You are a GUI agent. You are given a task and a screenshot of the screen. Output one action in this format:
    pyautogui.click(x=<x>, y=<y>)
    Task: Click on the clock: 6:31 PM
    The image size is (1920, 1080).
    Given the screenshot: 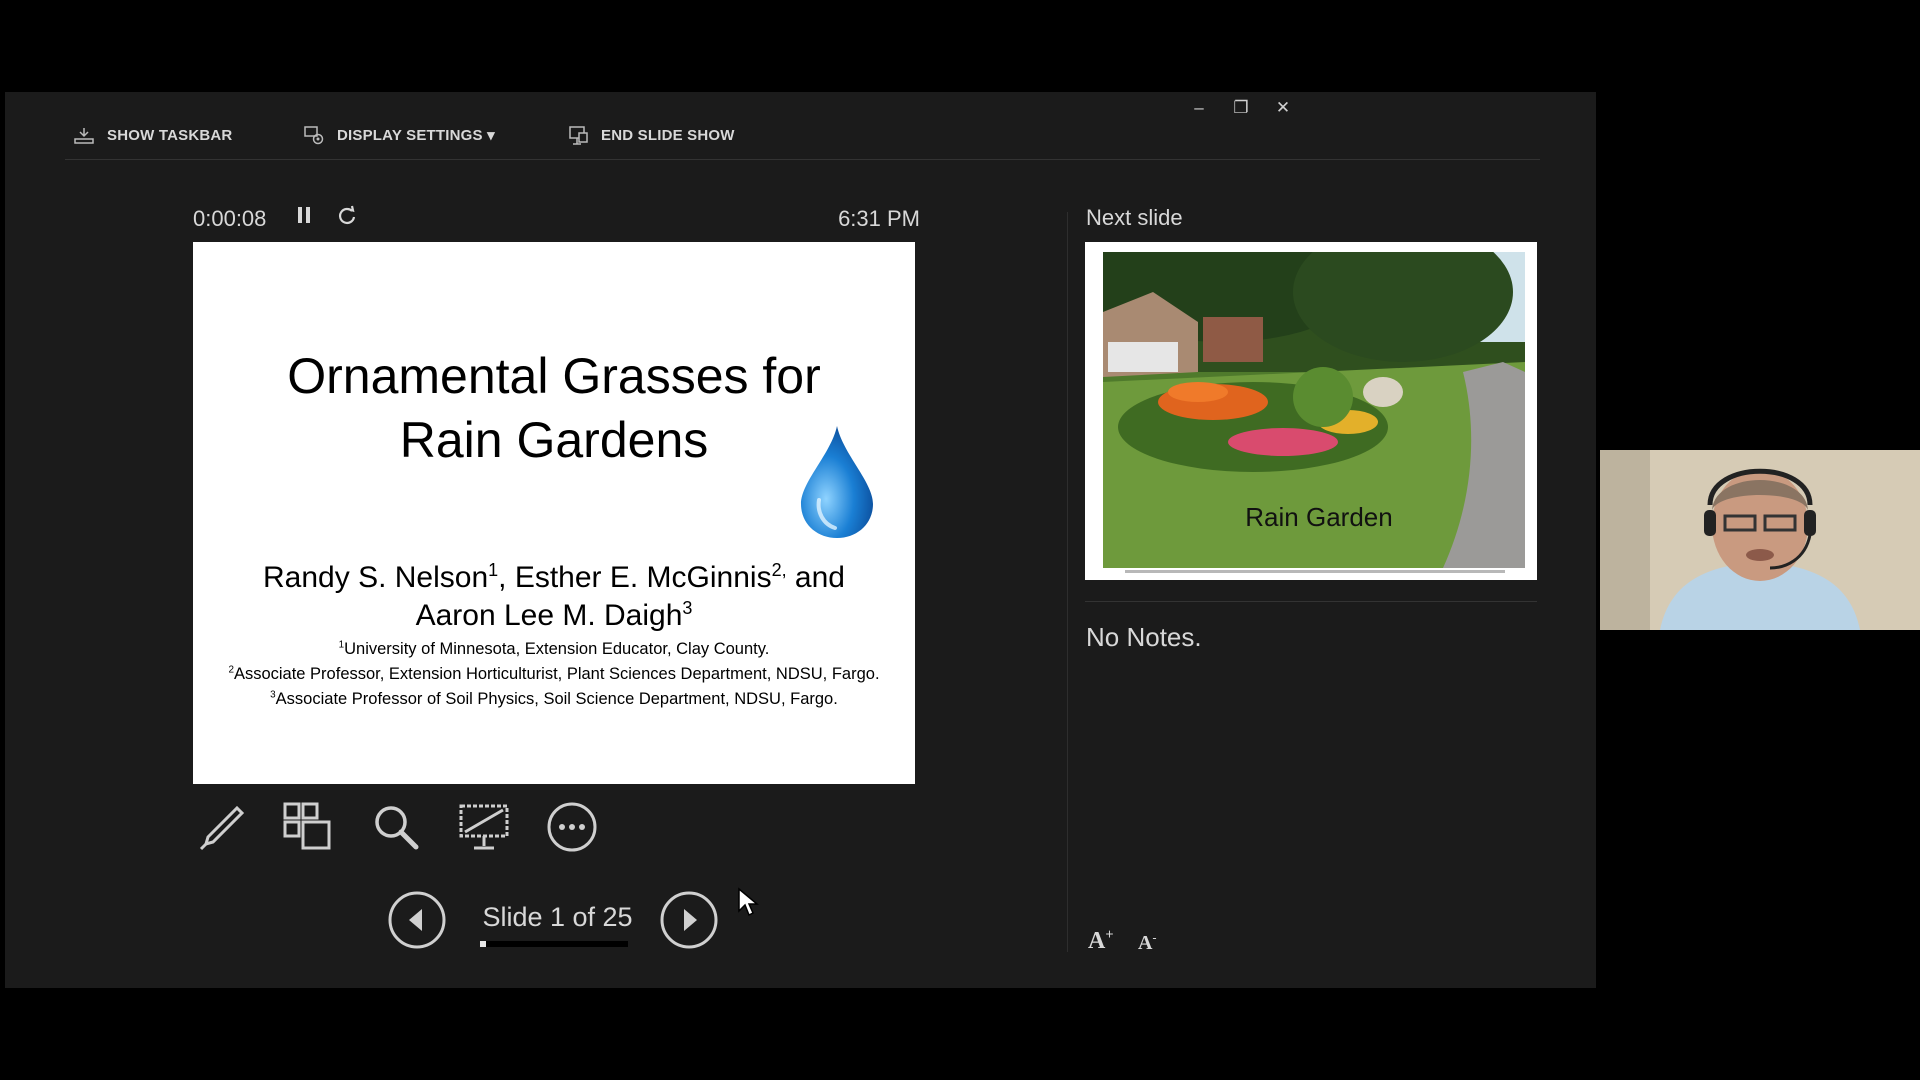 What is the action you would take?
    pyautogui.click(x=879, y=218)
    